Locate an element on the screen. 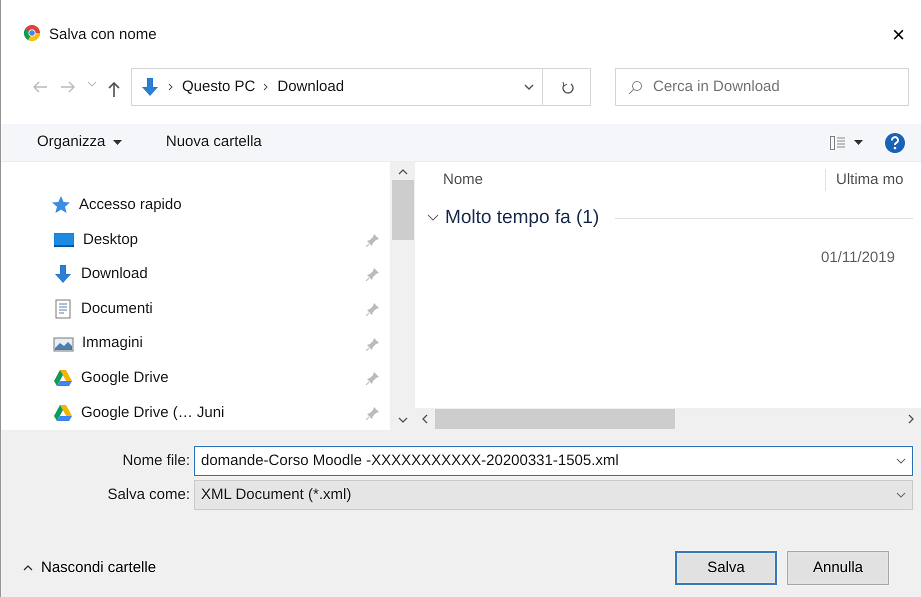 The width and height of the screenshot is (921, 597). cancel-button: Annulla is located at coordinates (838, 568).